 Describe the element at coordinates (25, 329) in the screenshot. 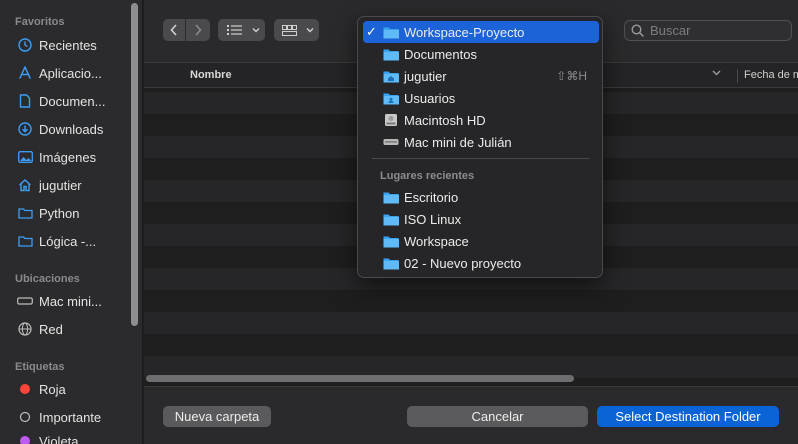

I see `network-icon` at that location.